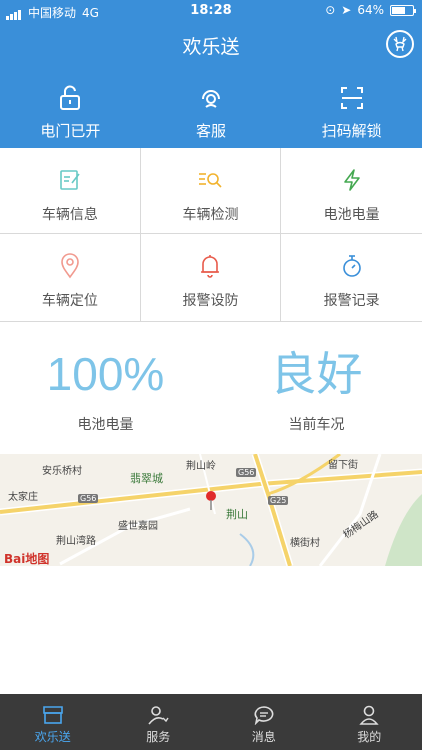 This screenshot has height=750, width=422. Describe the element at coordinates (351, 131) in the screenshot. I see `scan-unlock-label: 扫码解锁` at that location.